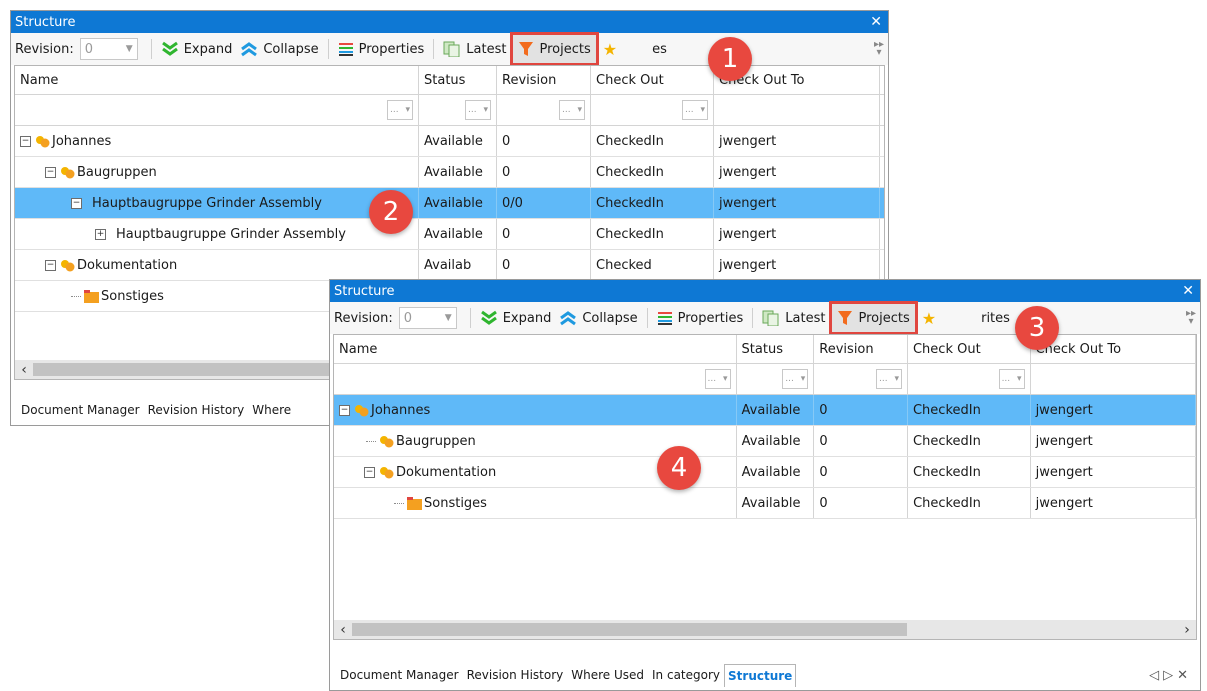  What do you see at coordinates (610, 49) in the screenshot?
I see `star-add-icon: ★` at bounding box center [610, 49].